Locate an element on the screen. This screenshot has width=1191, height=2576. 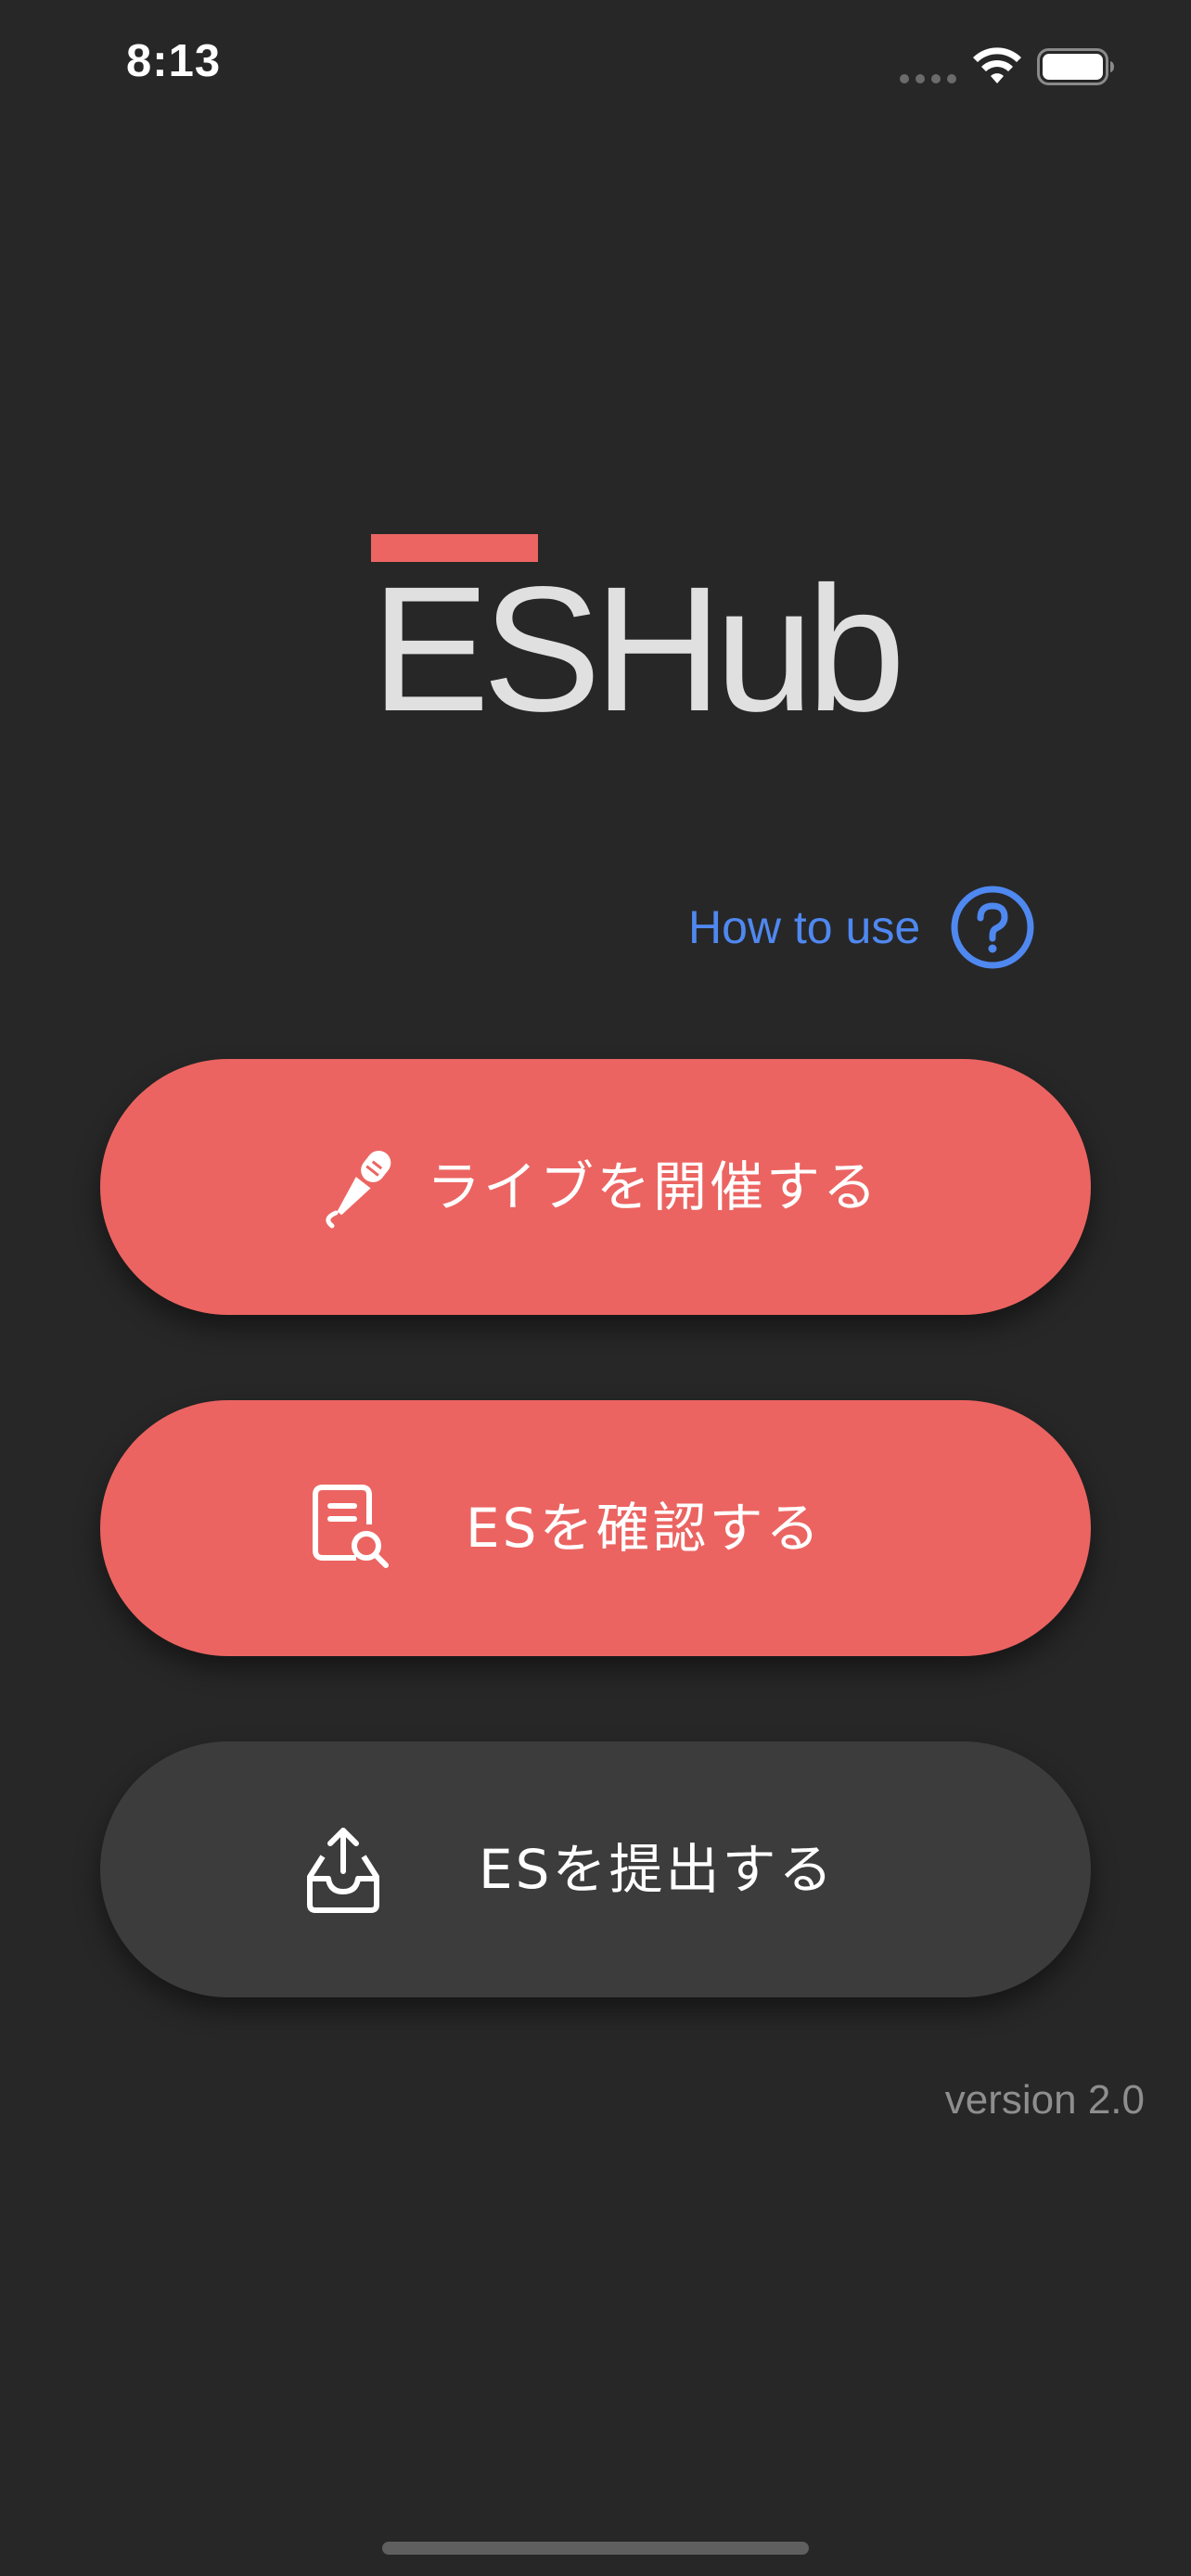
microphone-icon is located at coordinates (359, 1190).